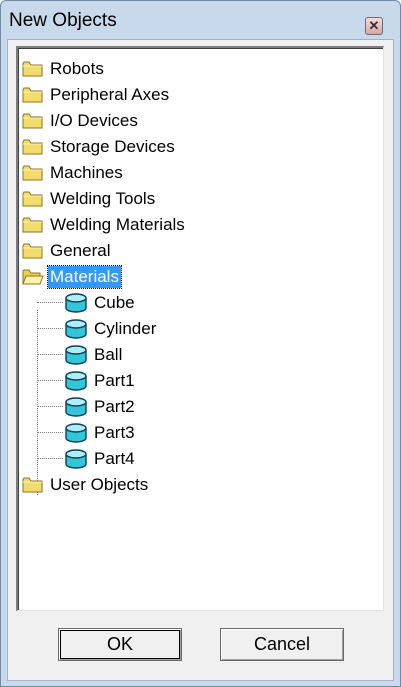  Describe the element at coordinates (114, 458) in the screenshot. I see `tree-item-label: Part4` at that location.